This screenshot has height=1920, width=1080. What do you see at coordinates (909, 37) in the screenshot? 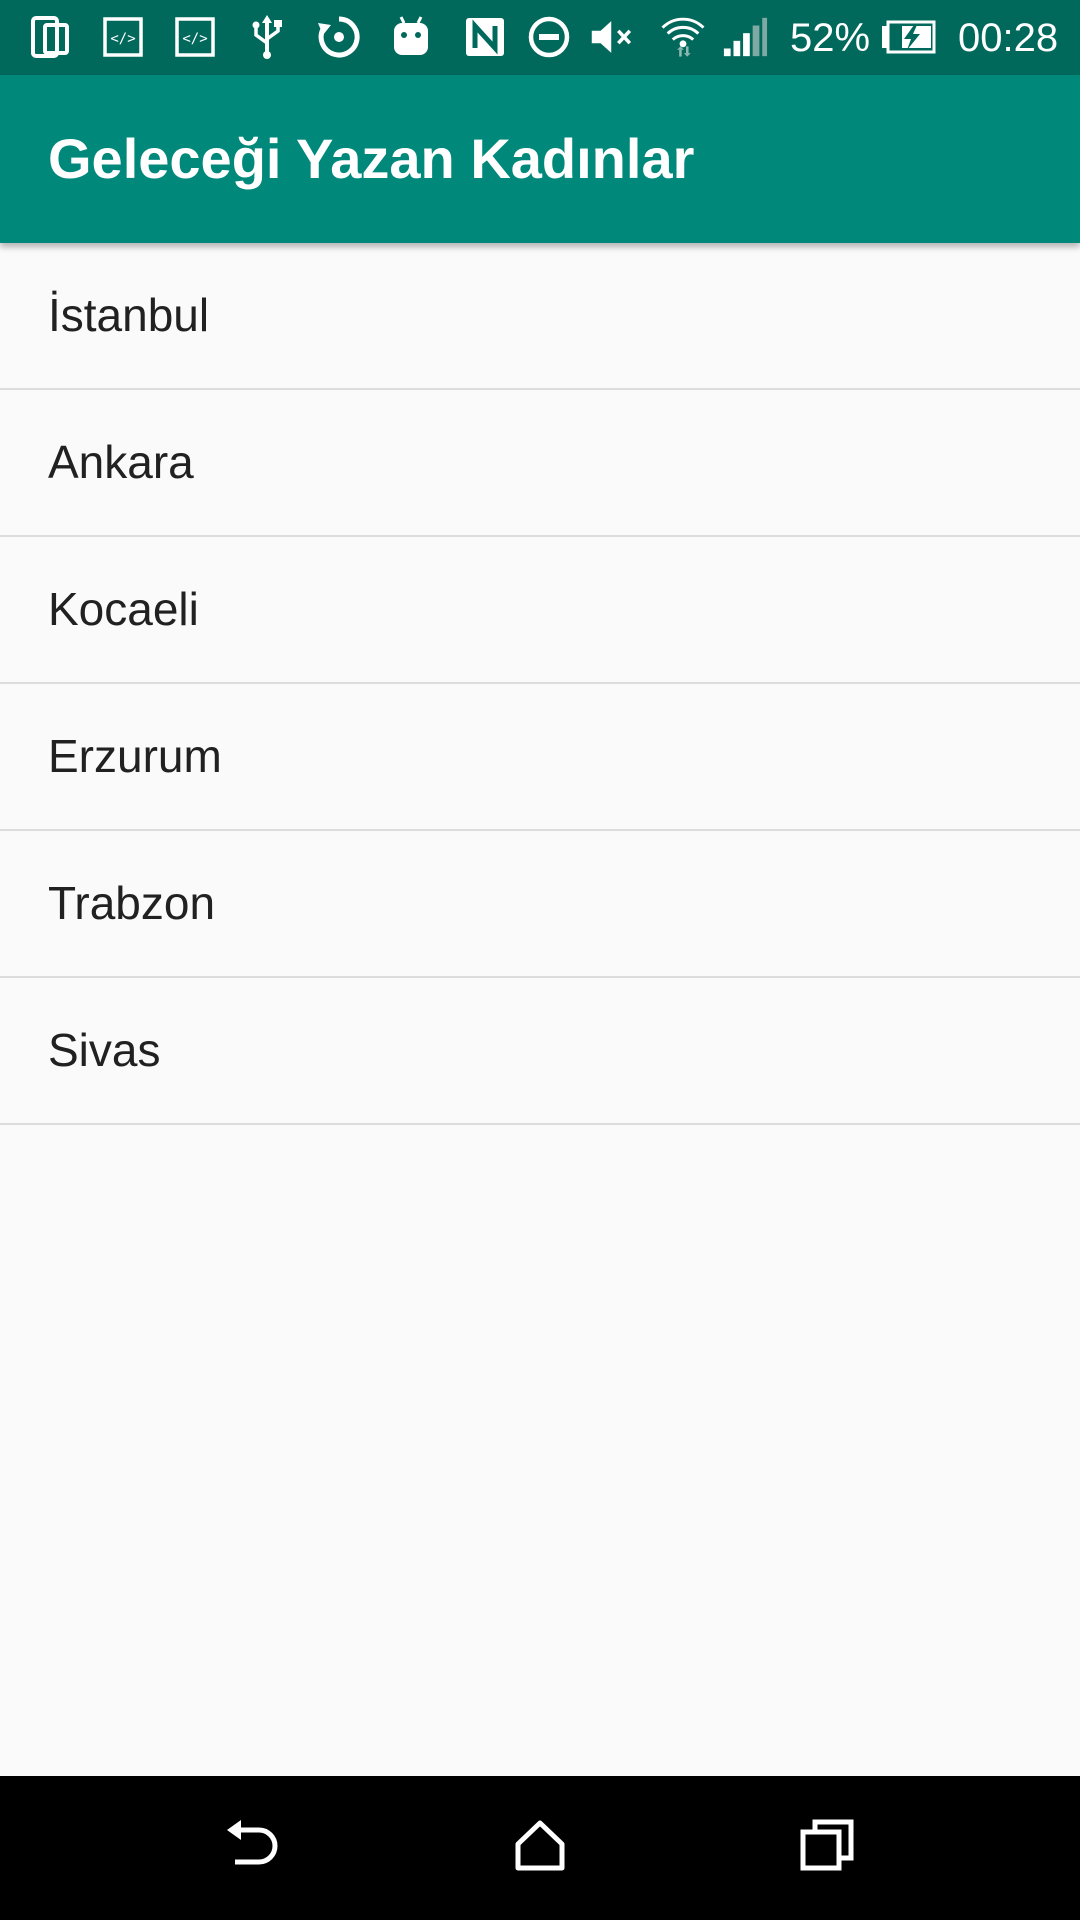
I see `battery-charging-icon` at bounding box center [909, 37].